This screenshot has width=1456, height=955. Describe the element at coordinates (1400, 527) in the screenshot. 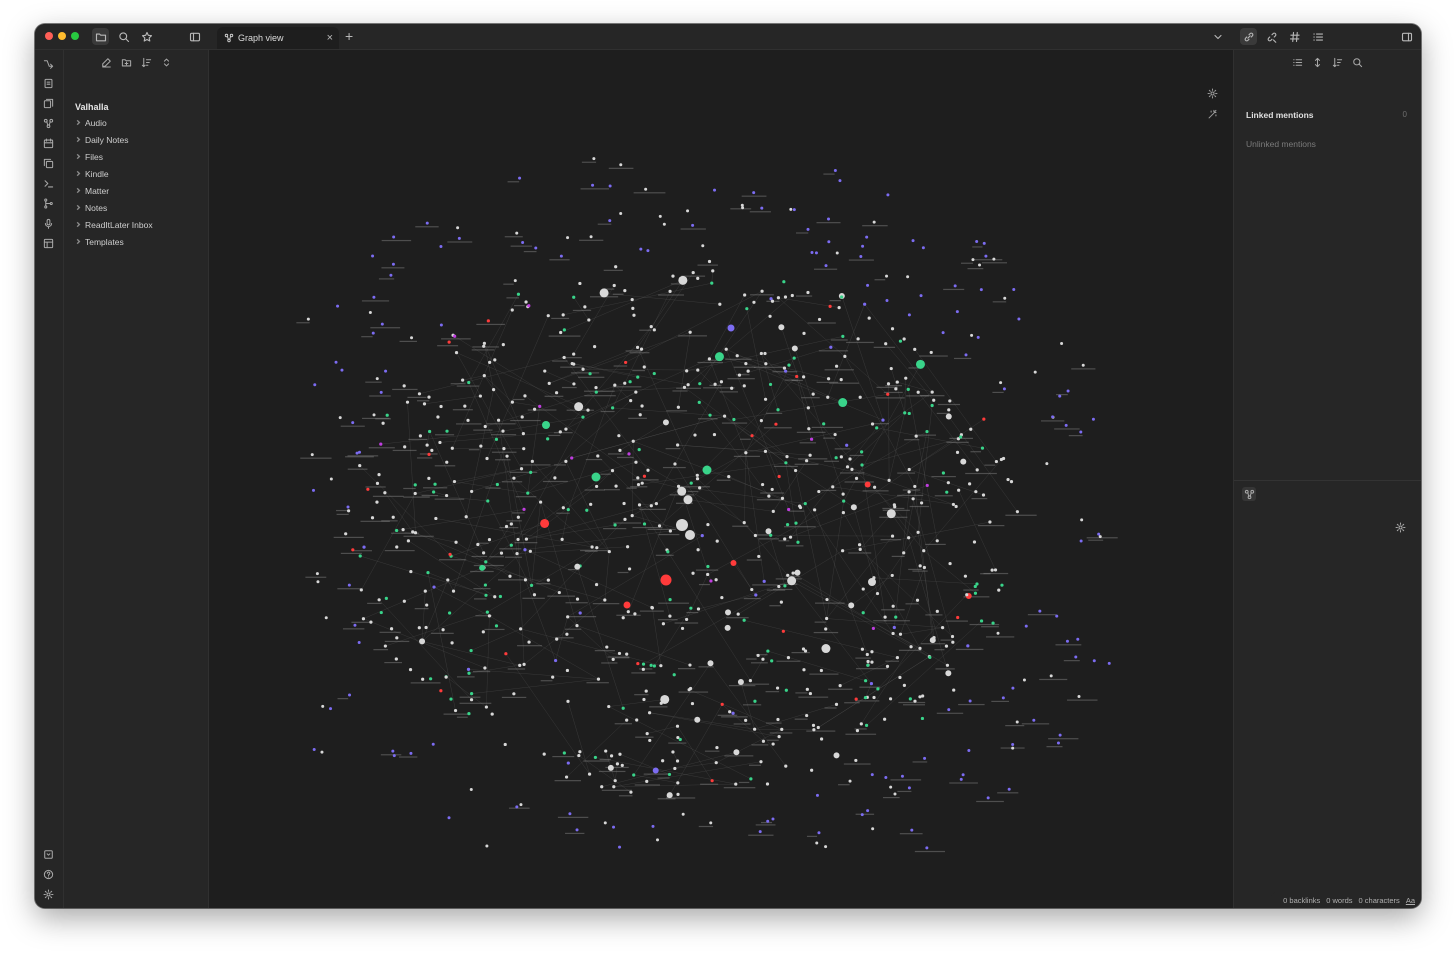

I see `local-graph-settings-icon` at that location.